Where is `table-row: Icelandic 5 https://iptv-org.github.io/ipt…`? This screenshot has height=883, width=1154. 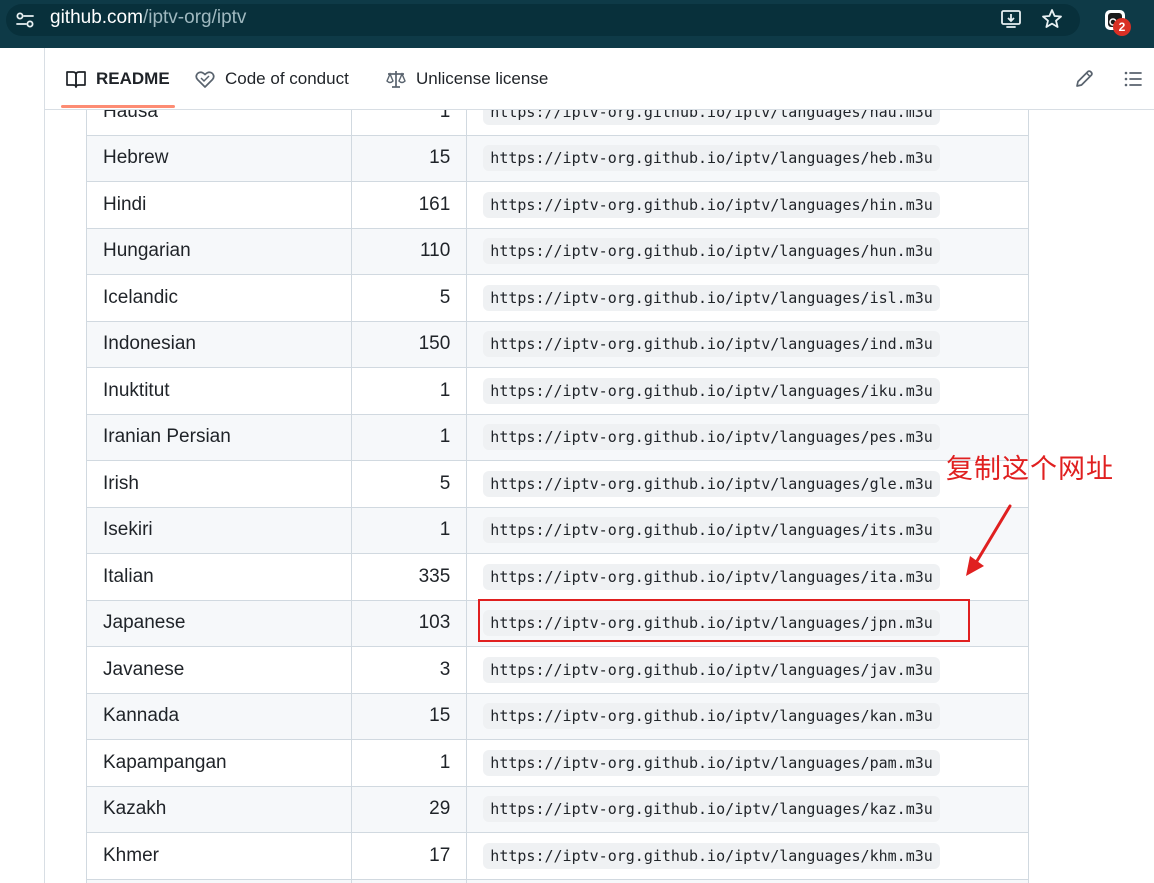 table-row: Icelandic 5 https://iptv-org.github.io/ipt… is located at coordinates (557, 298).